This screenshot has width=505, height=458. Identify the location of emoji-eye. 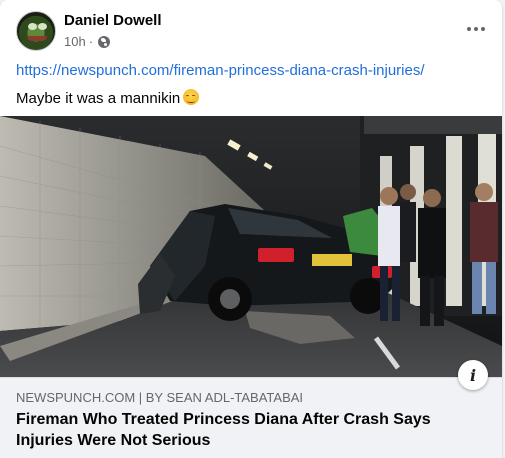
(194, 96).